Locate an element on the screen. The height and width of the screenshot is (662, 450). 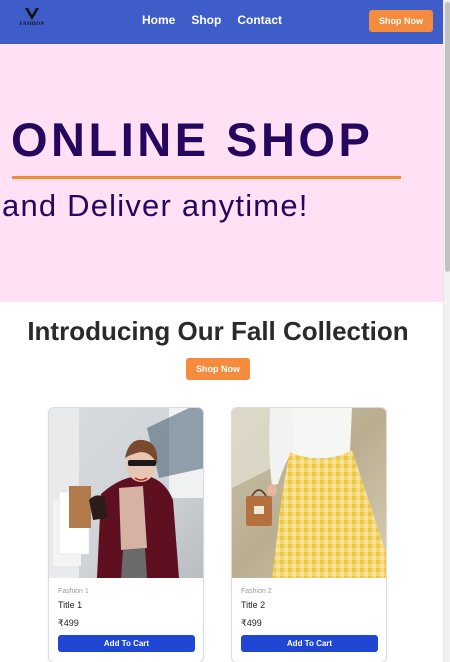
logo: FASHION is located at coordinates (32, 22).